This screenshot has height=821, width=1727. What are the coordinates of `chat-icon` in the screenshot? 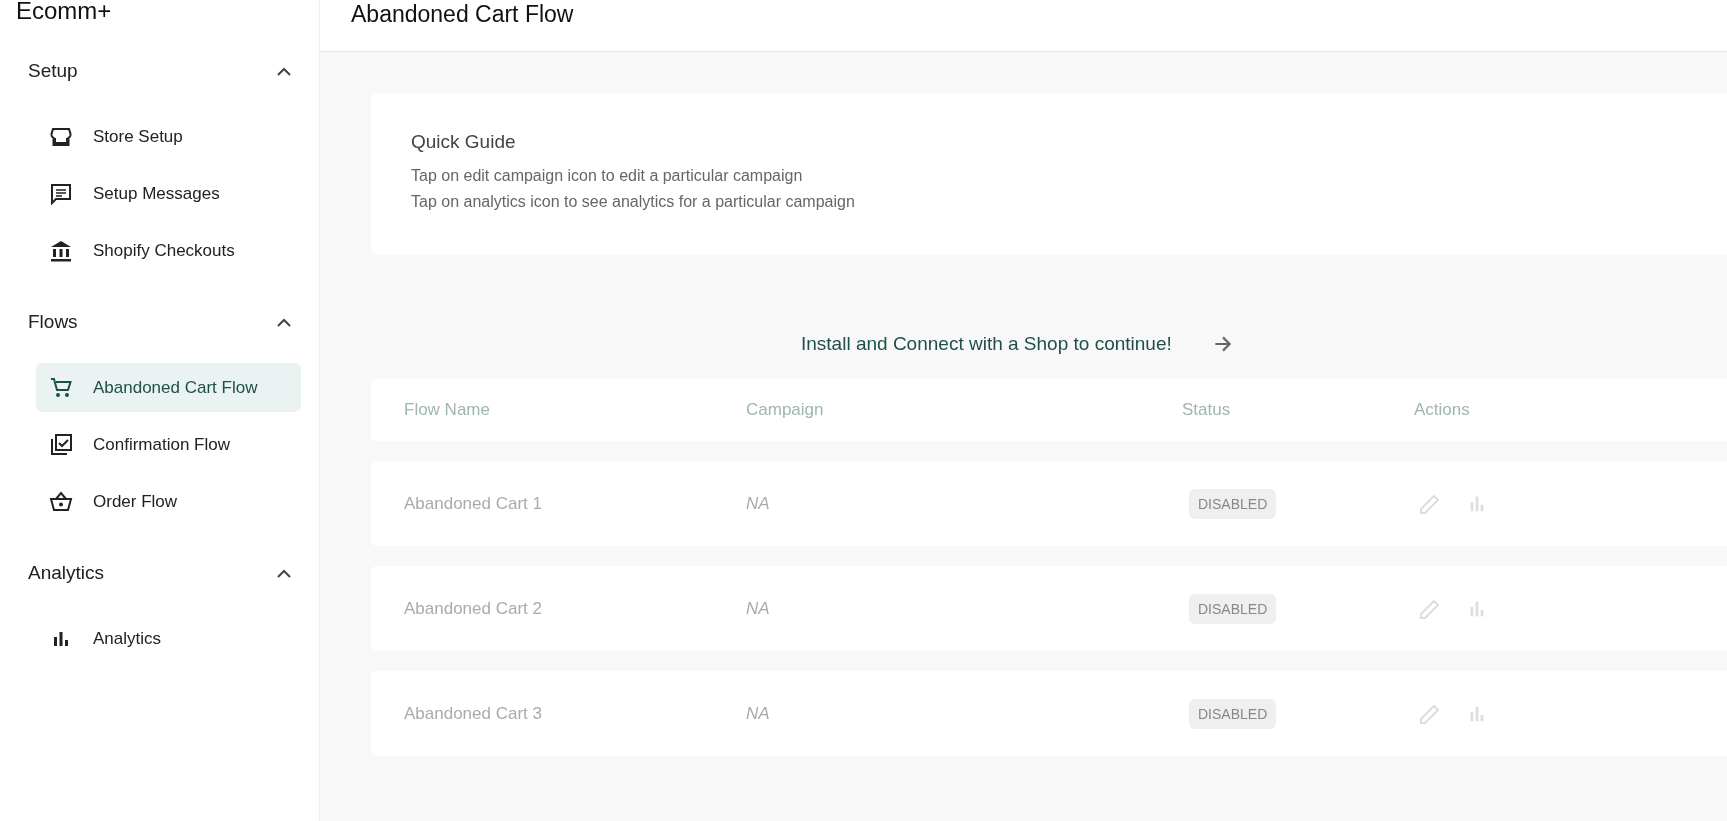 It's located at (61, 193).